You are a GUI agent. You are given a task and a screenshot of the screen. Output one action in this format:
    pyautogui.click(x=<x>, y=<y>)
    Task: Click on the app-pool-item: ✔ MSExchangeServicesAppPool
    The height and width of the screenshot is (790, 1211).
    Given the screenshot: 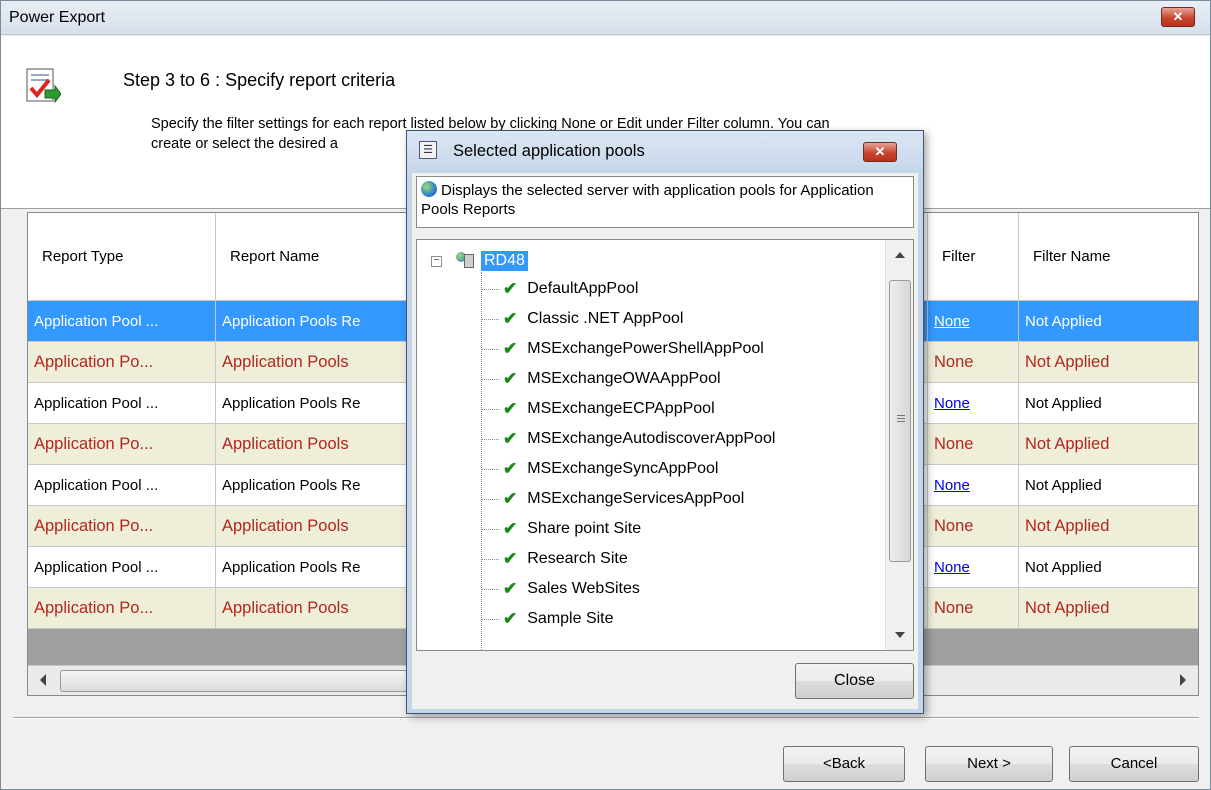 What is the action you would take?
    pyautogui.click(x=612, y=499)
    